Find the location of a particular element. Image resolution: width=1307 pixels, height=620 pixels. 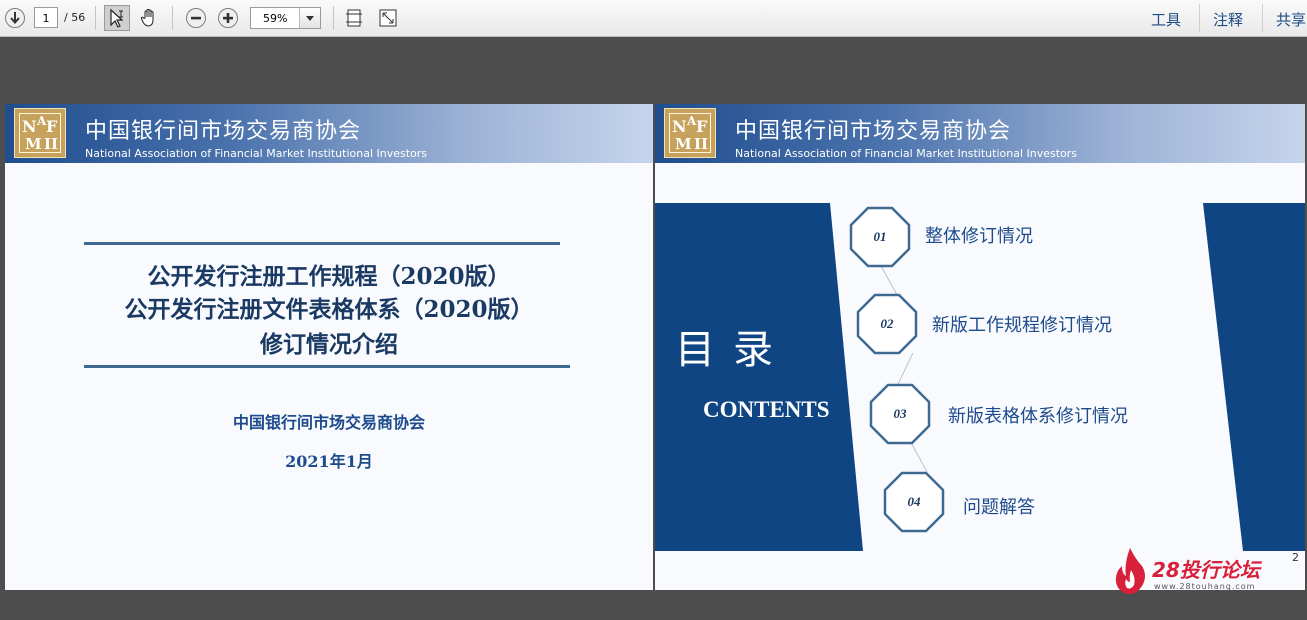

tools-link: 工具 is located at coordinates (1166, 19).